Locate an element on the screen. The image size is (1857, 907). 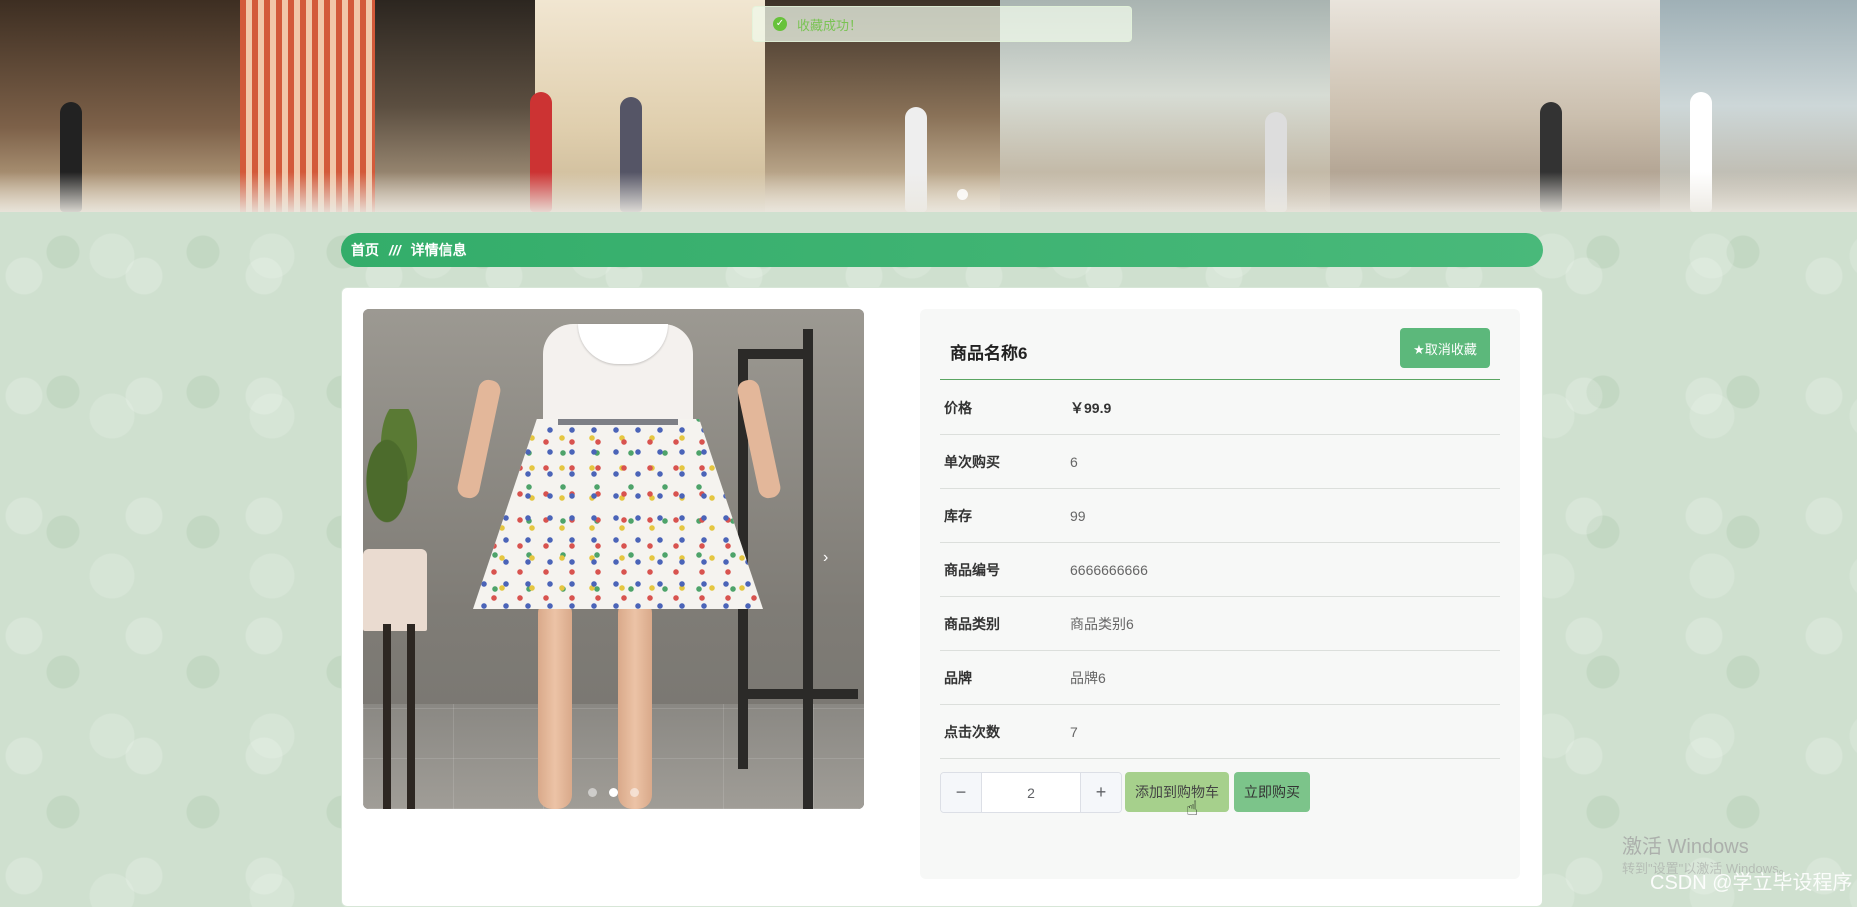
quantity-input: 2 is located at coordinates (1031, 792).